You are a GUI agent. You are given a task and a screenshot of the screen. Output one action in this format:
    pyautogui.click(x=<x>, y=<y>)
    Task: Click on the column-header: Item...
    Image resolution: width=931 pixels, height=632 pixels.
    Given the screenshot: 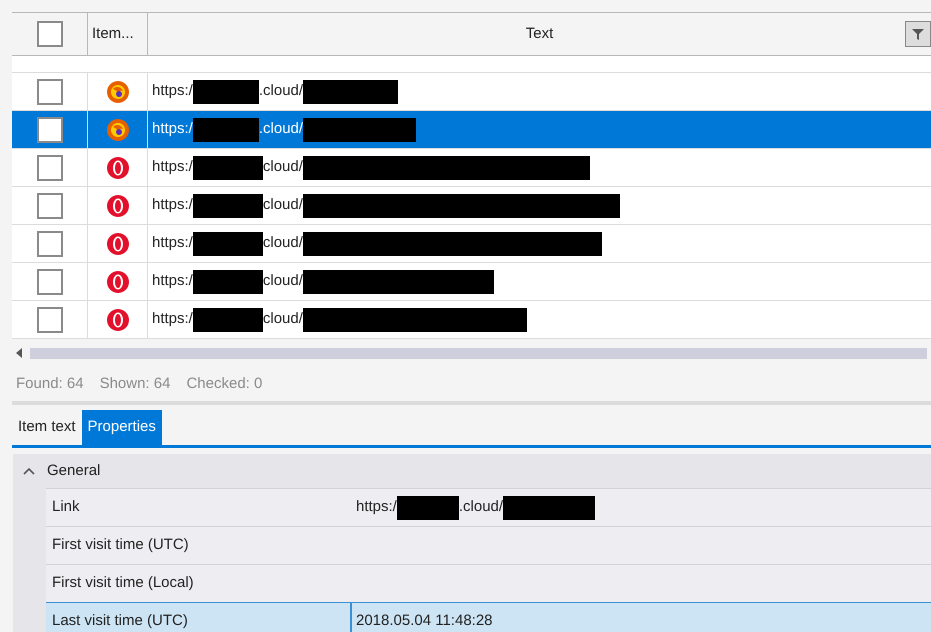 What is the action you would take?
    pyautogui.click(x=118, y=34)
    